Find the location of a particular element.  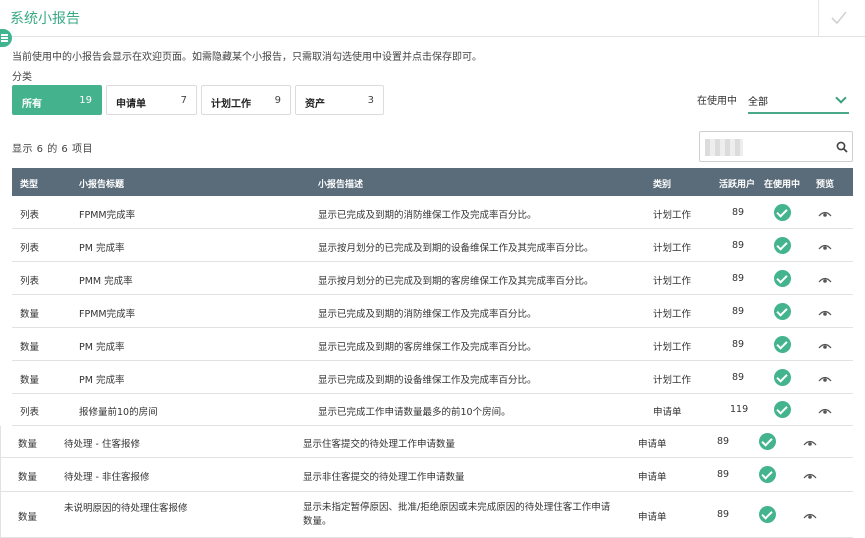

search-box is located at coordinates (776, 146).